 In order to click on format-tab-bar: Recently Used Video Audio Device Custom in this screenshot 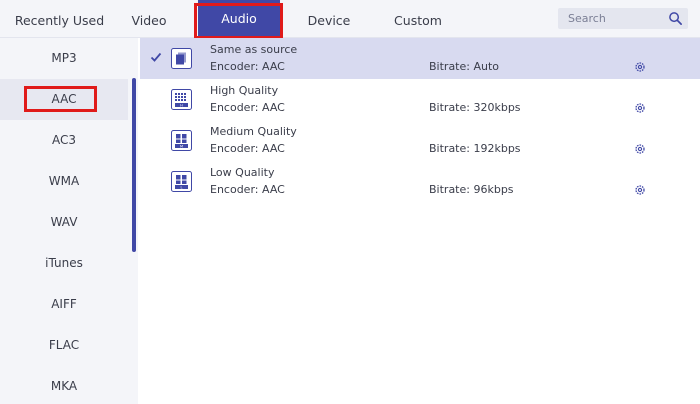, I will do `click(350, 19)`.